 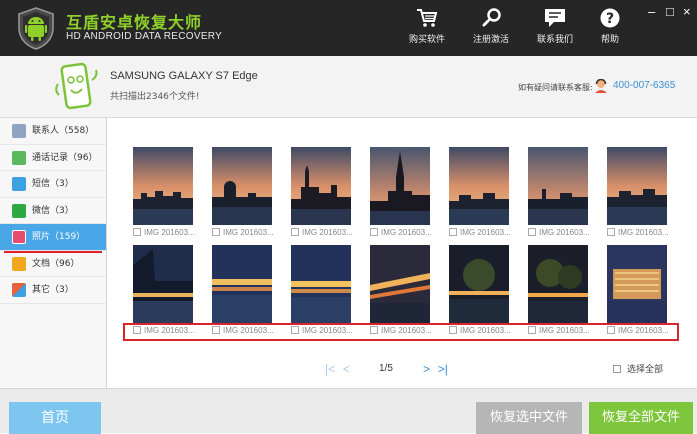 I want to click on register-button: 注册激活, so click(x=491, y=28).